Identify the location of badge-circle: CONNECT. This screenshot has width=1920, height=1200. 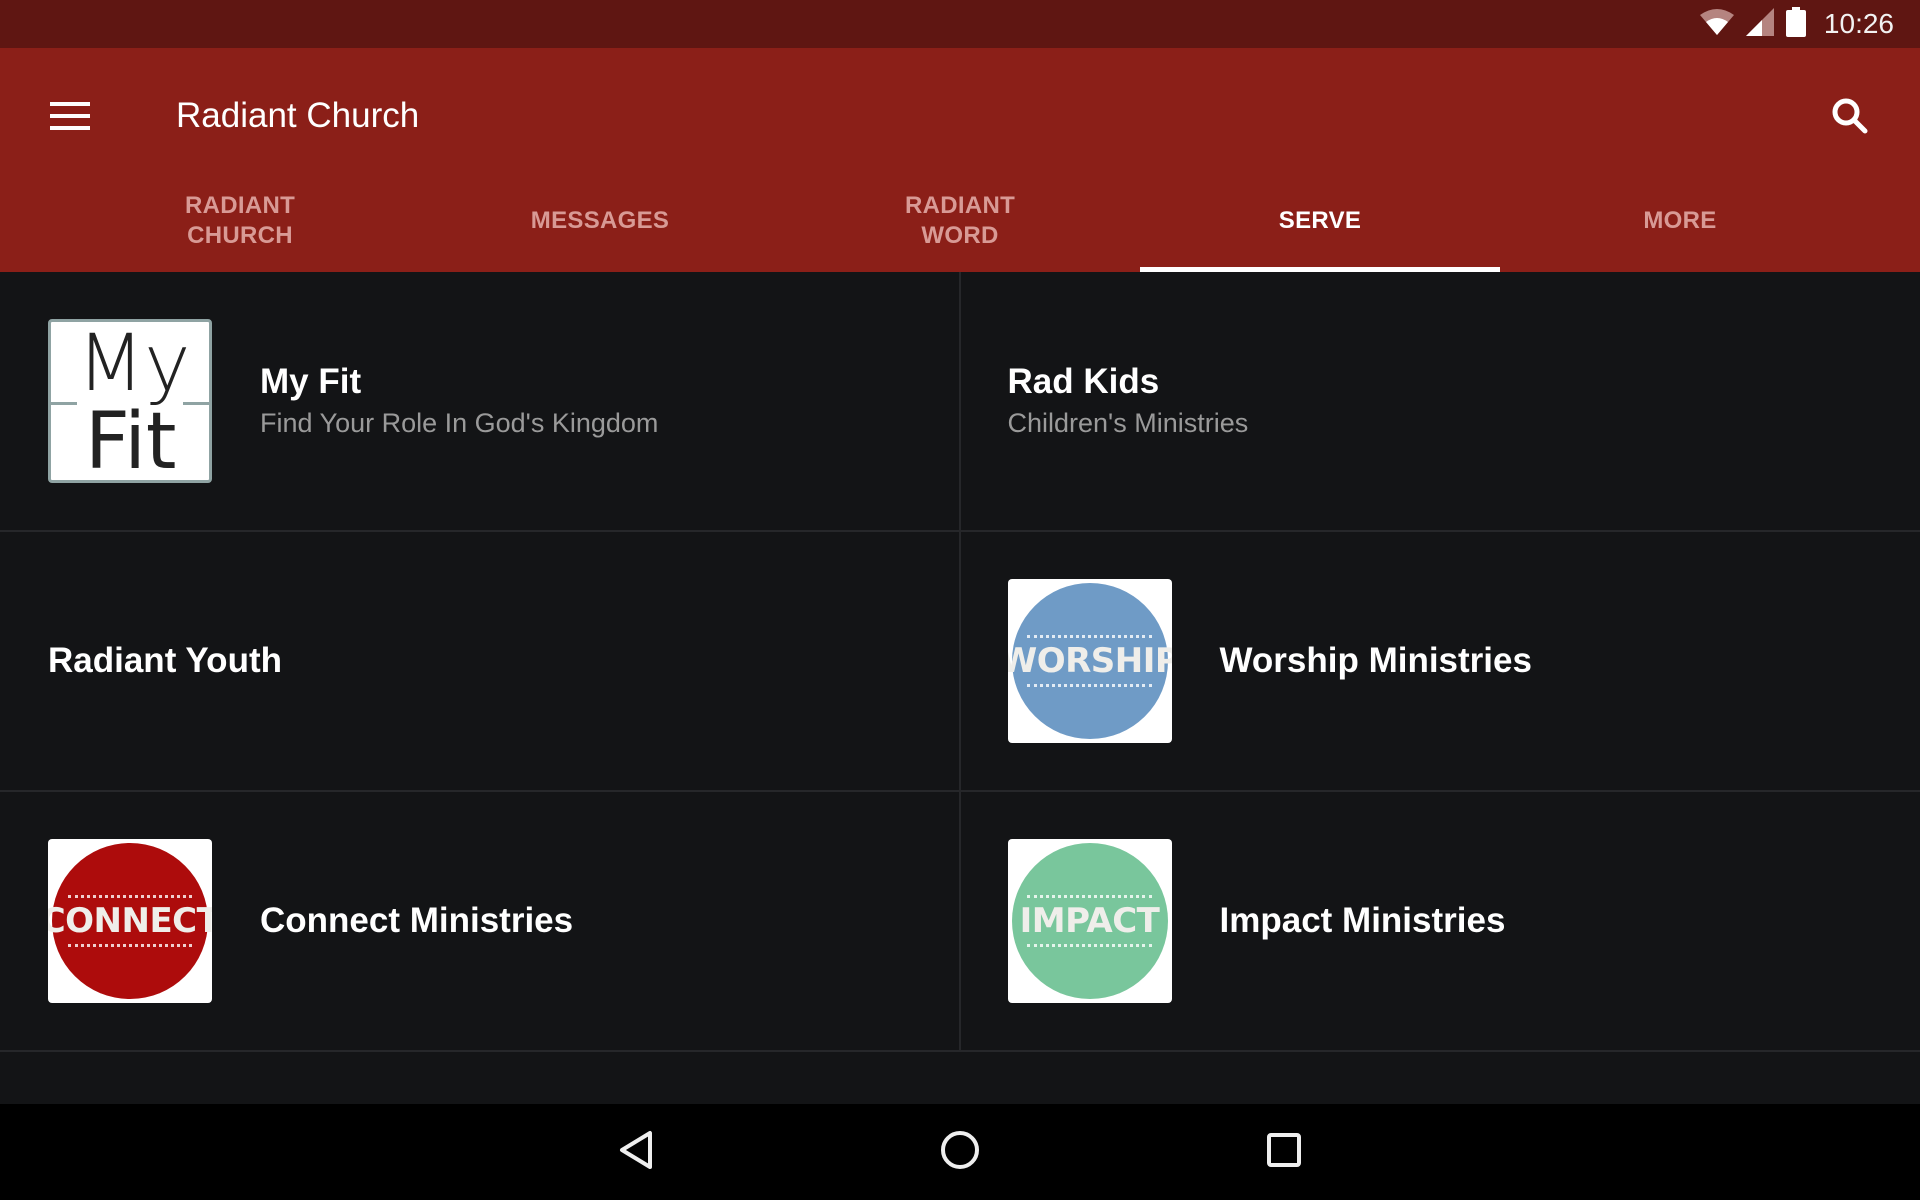
(130, 921).